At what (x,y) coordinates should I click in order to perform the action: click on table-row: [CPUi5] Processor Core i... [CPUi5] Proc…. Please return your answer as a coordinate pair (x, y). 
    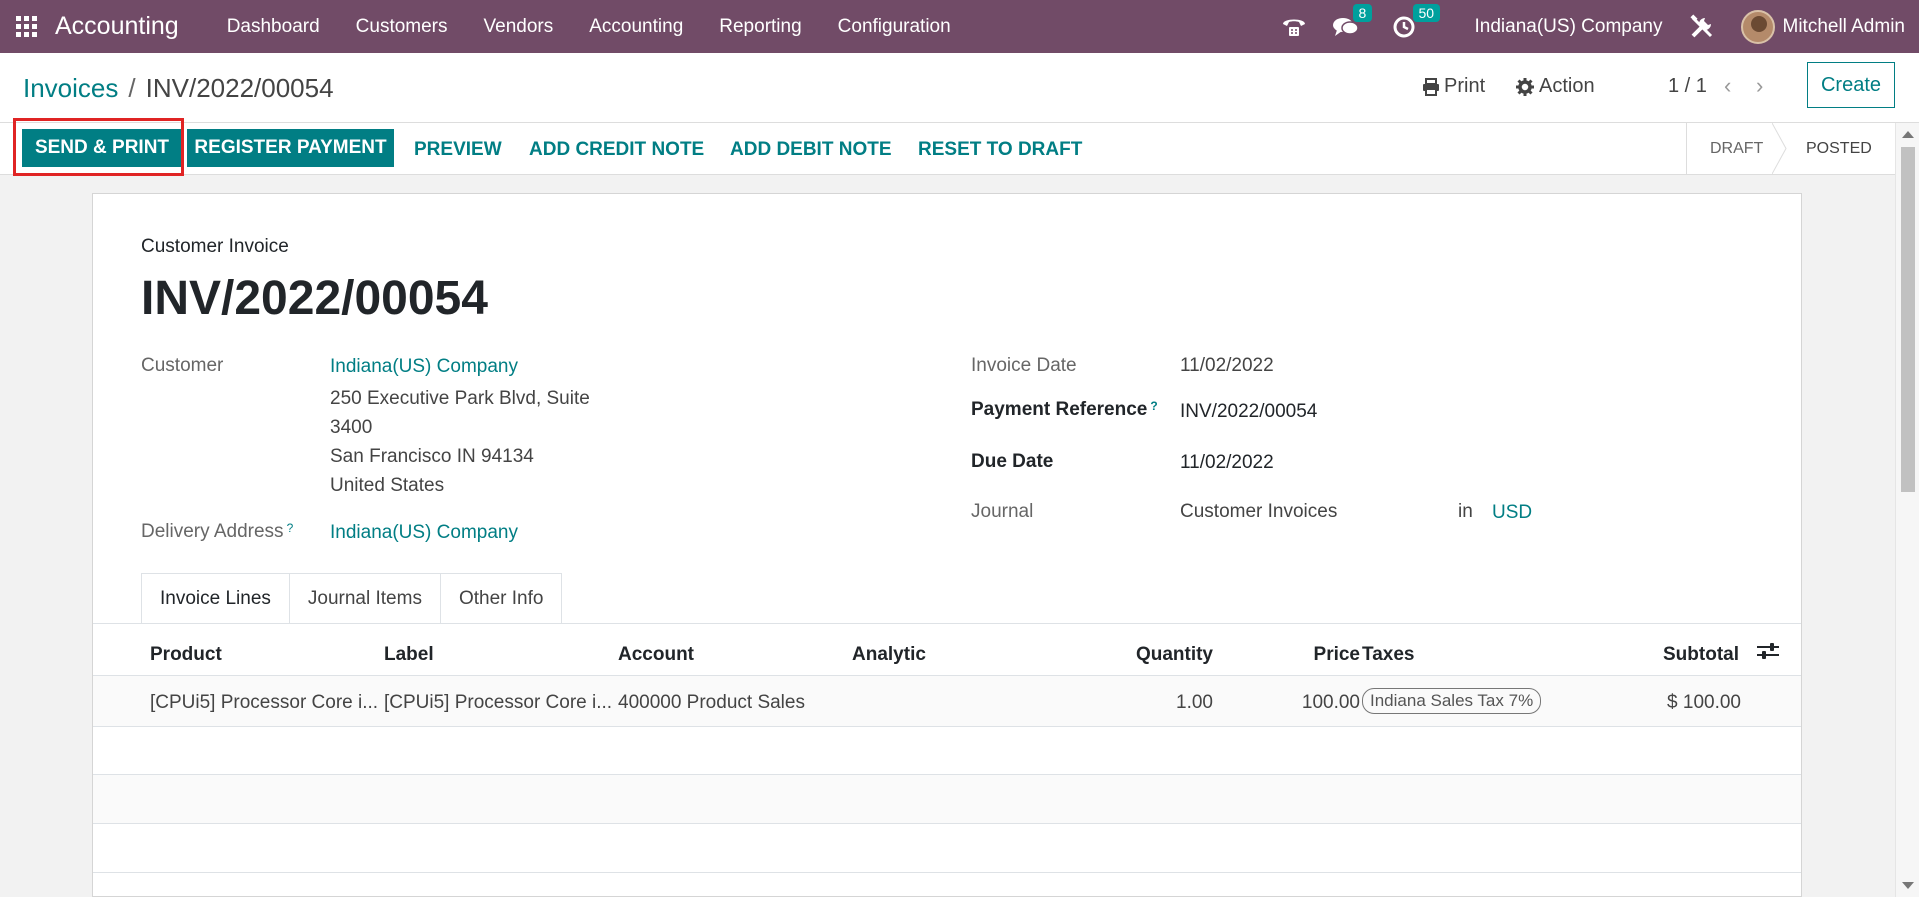
    Looking at the image, I should click on (947, 701).